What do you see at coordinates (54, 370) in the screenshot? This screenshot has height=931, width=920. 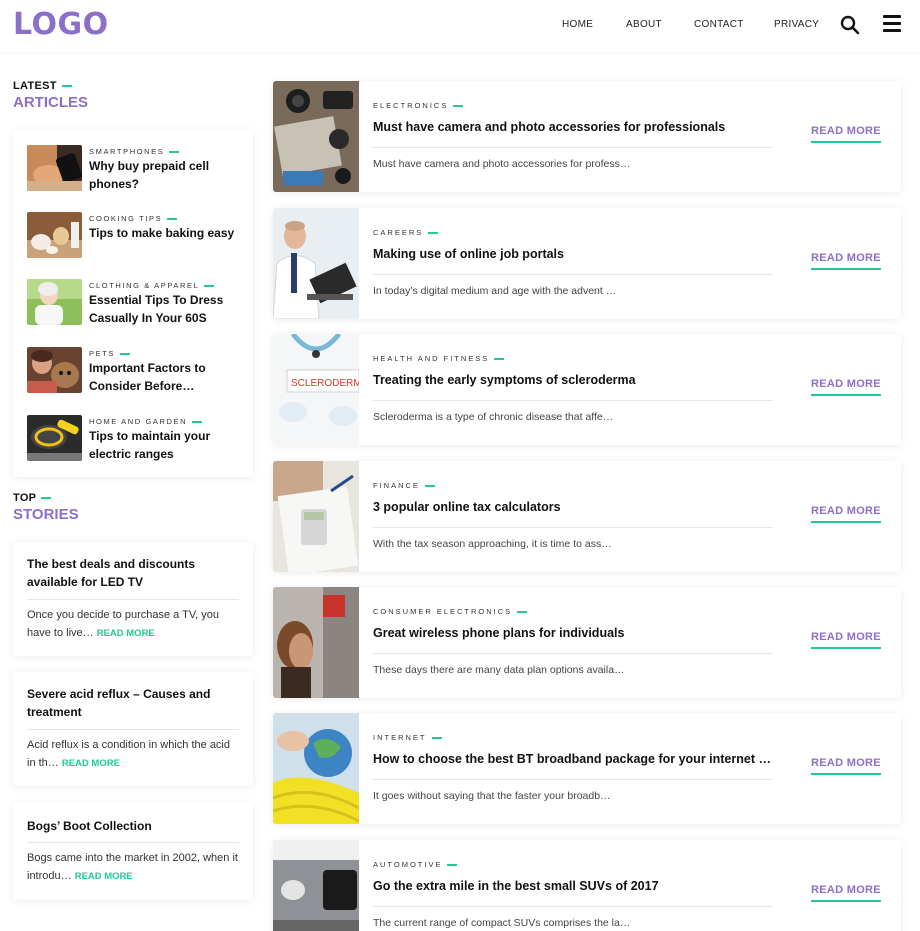 I see `latest-thumb-pets` at bounding box center [54, 370].